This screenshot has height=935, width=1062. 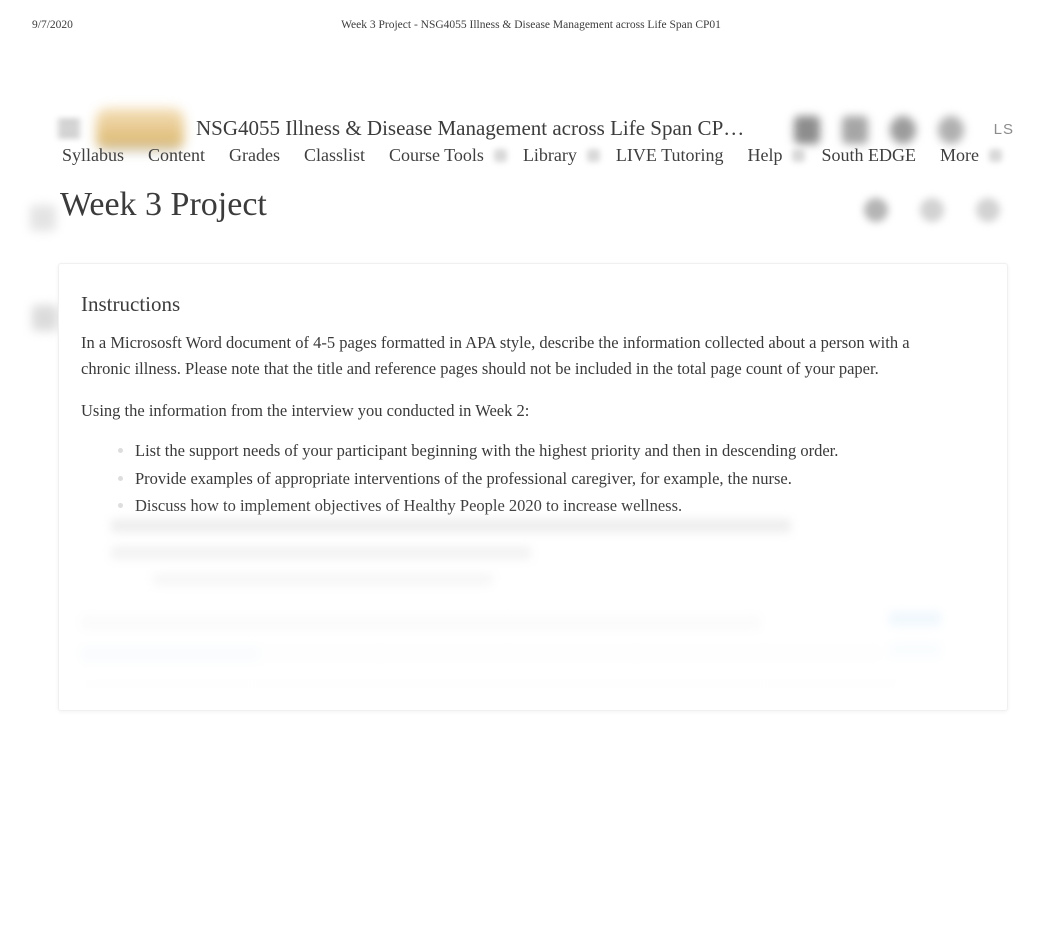 I want to click on settings-icon, so click(x=932, y=210).